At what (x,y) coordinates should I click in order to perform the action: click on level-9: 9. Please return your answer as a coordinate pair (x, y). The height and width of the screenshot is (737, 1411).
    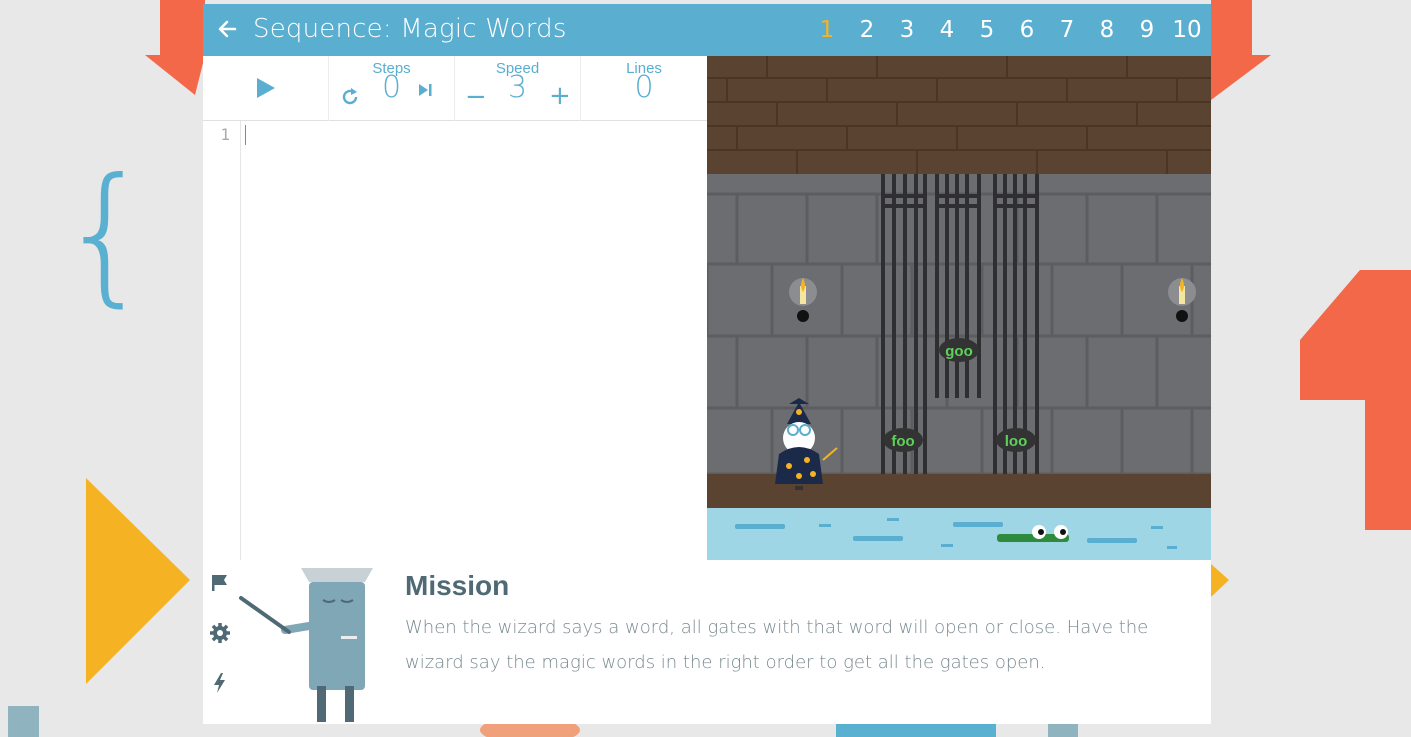
    Looking at the image, I should click on (1147, 30).